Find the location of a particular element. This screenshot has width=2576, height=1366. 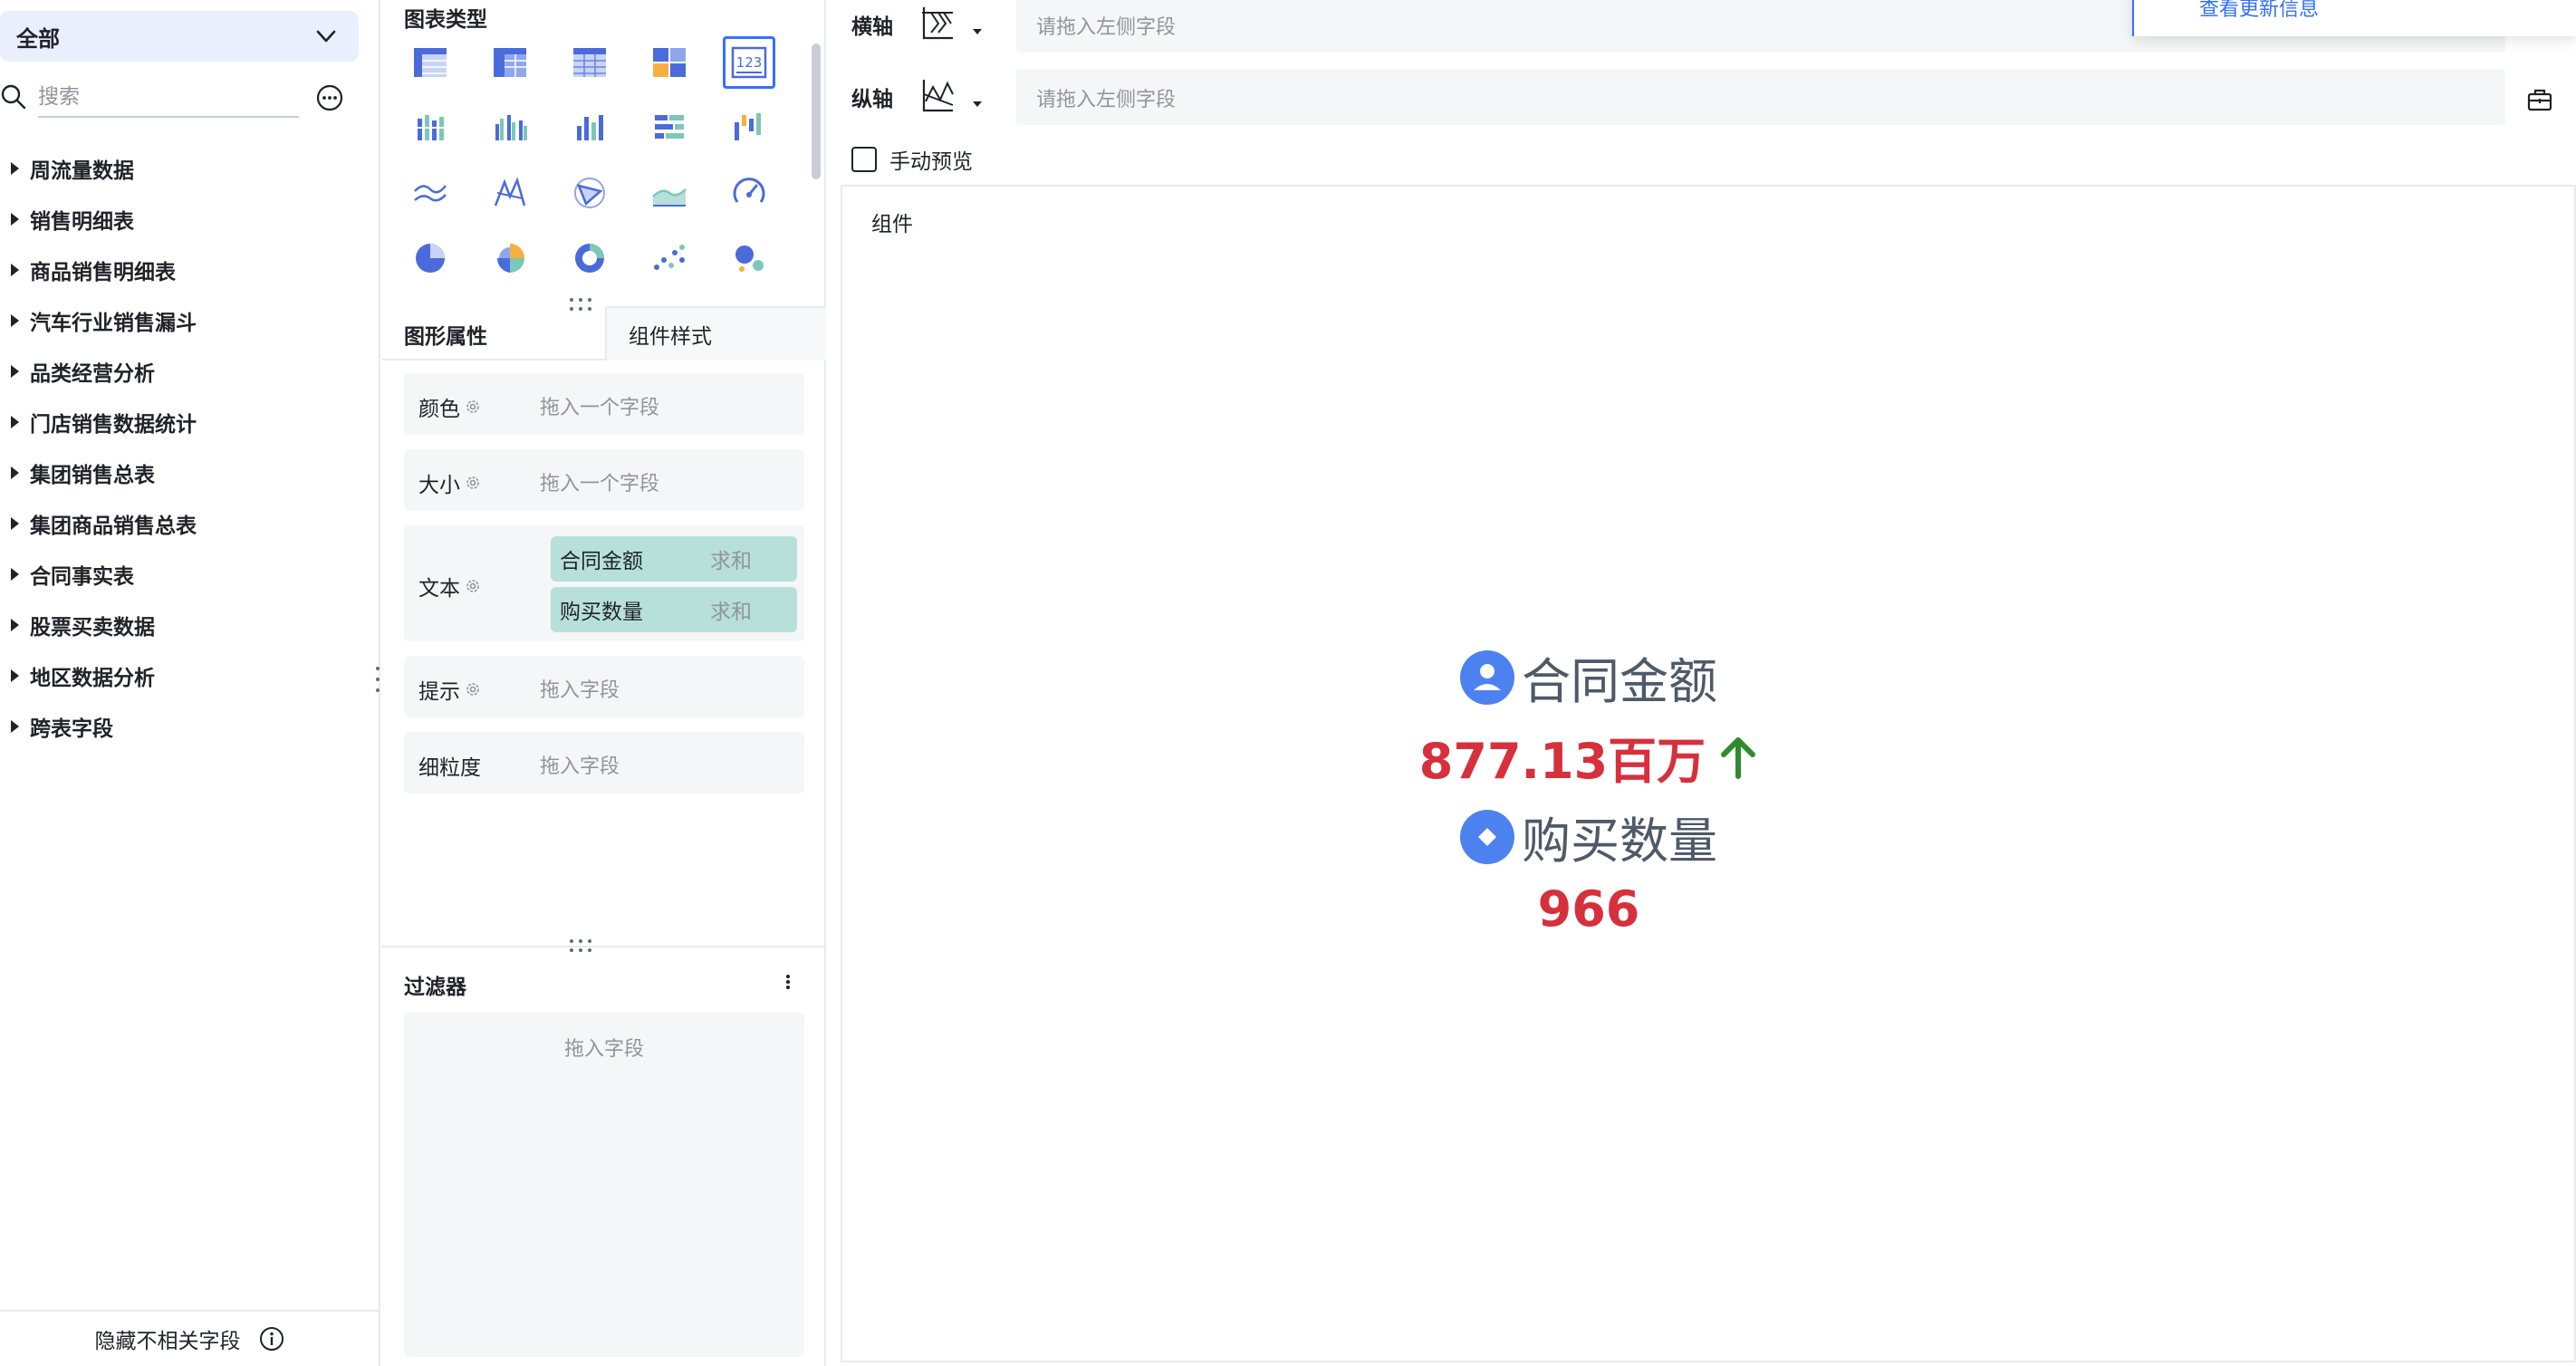

tooltip-slot-placeholder: 拖入字段 is located at coordinates (580, 690).